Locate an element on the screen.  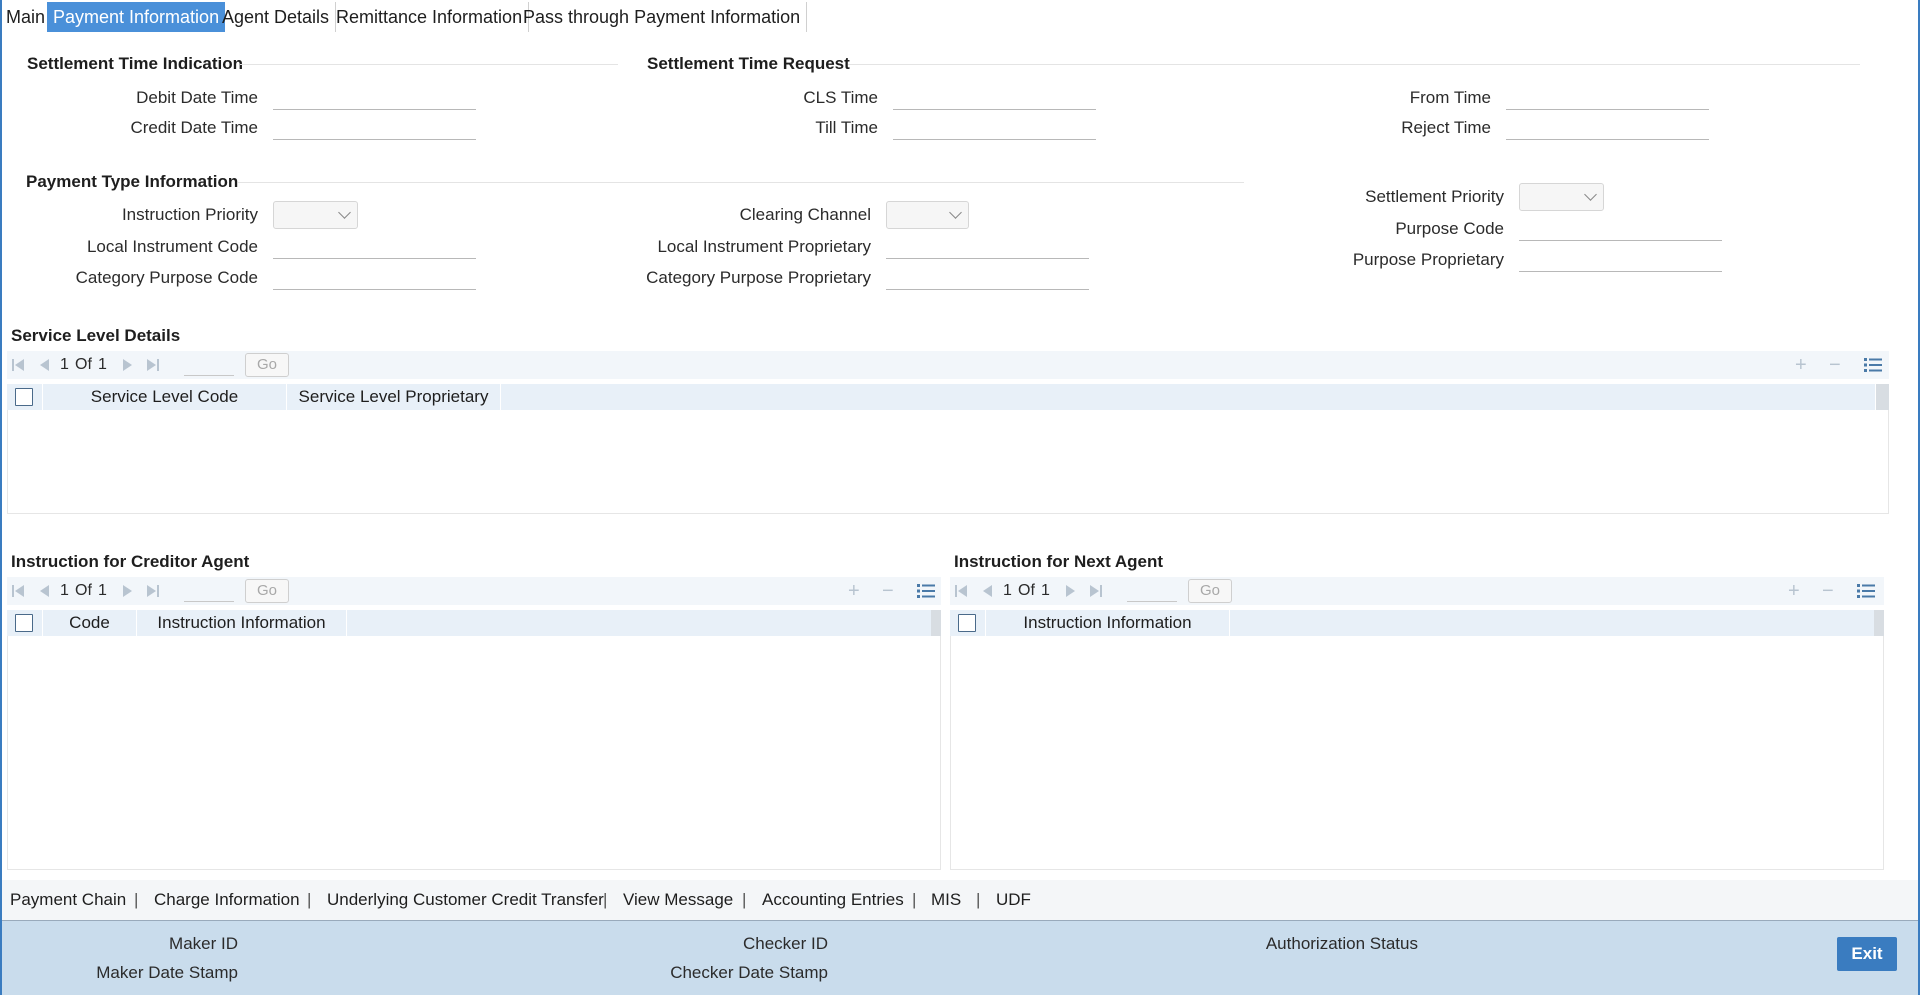
tab-payment-information: Payment Information is located at coordinates (136, 17).